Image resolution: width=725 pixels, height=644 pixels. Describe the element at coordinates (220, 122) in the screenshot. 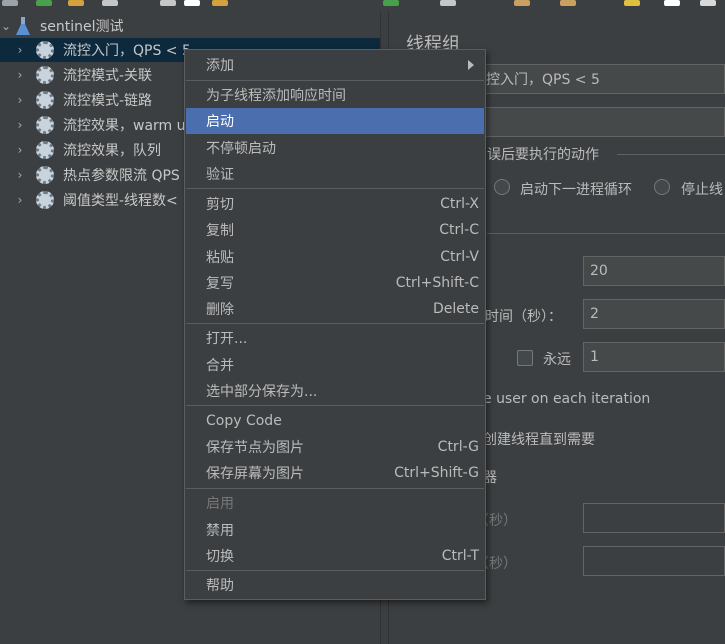

I see `menu-item-label: 启动` at that location.